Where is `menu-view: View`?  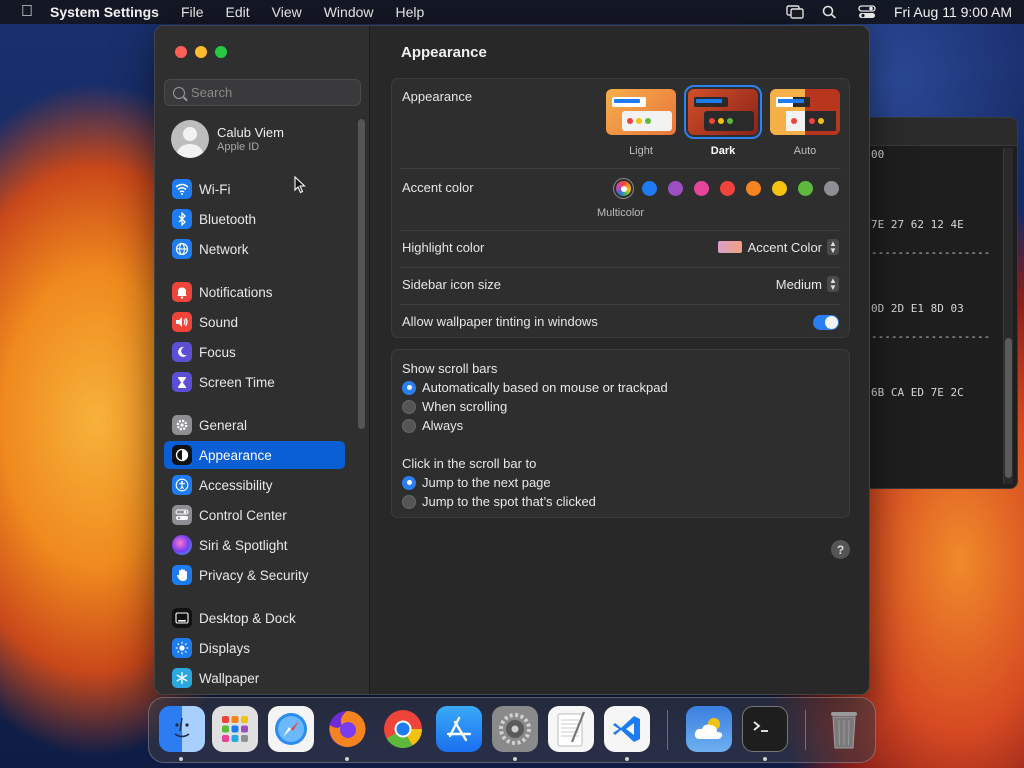 menu-view: View is located at coordinates (287, 12).